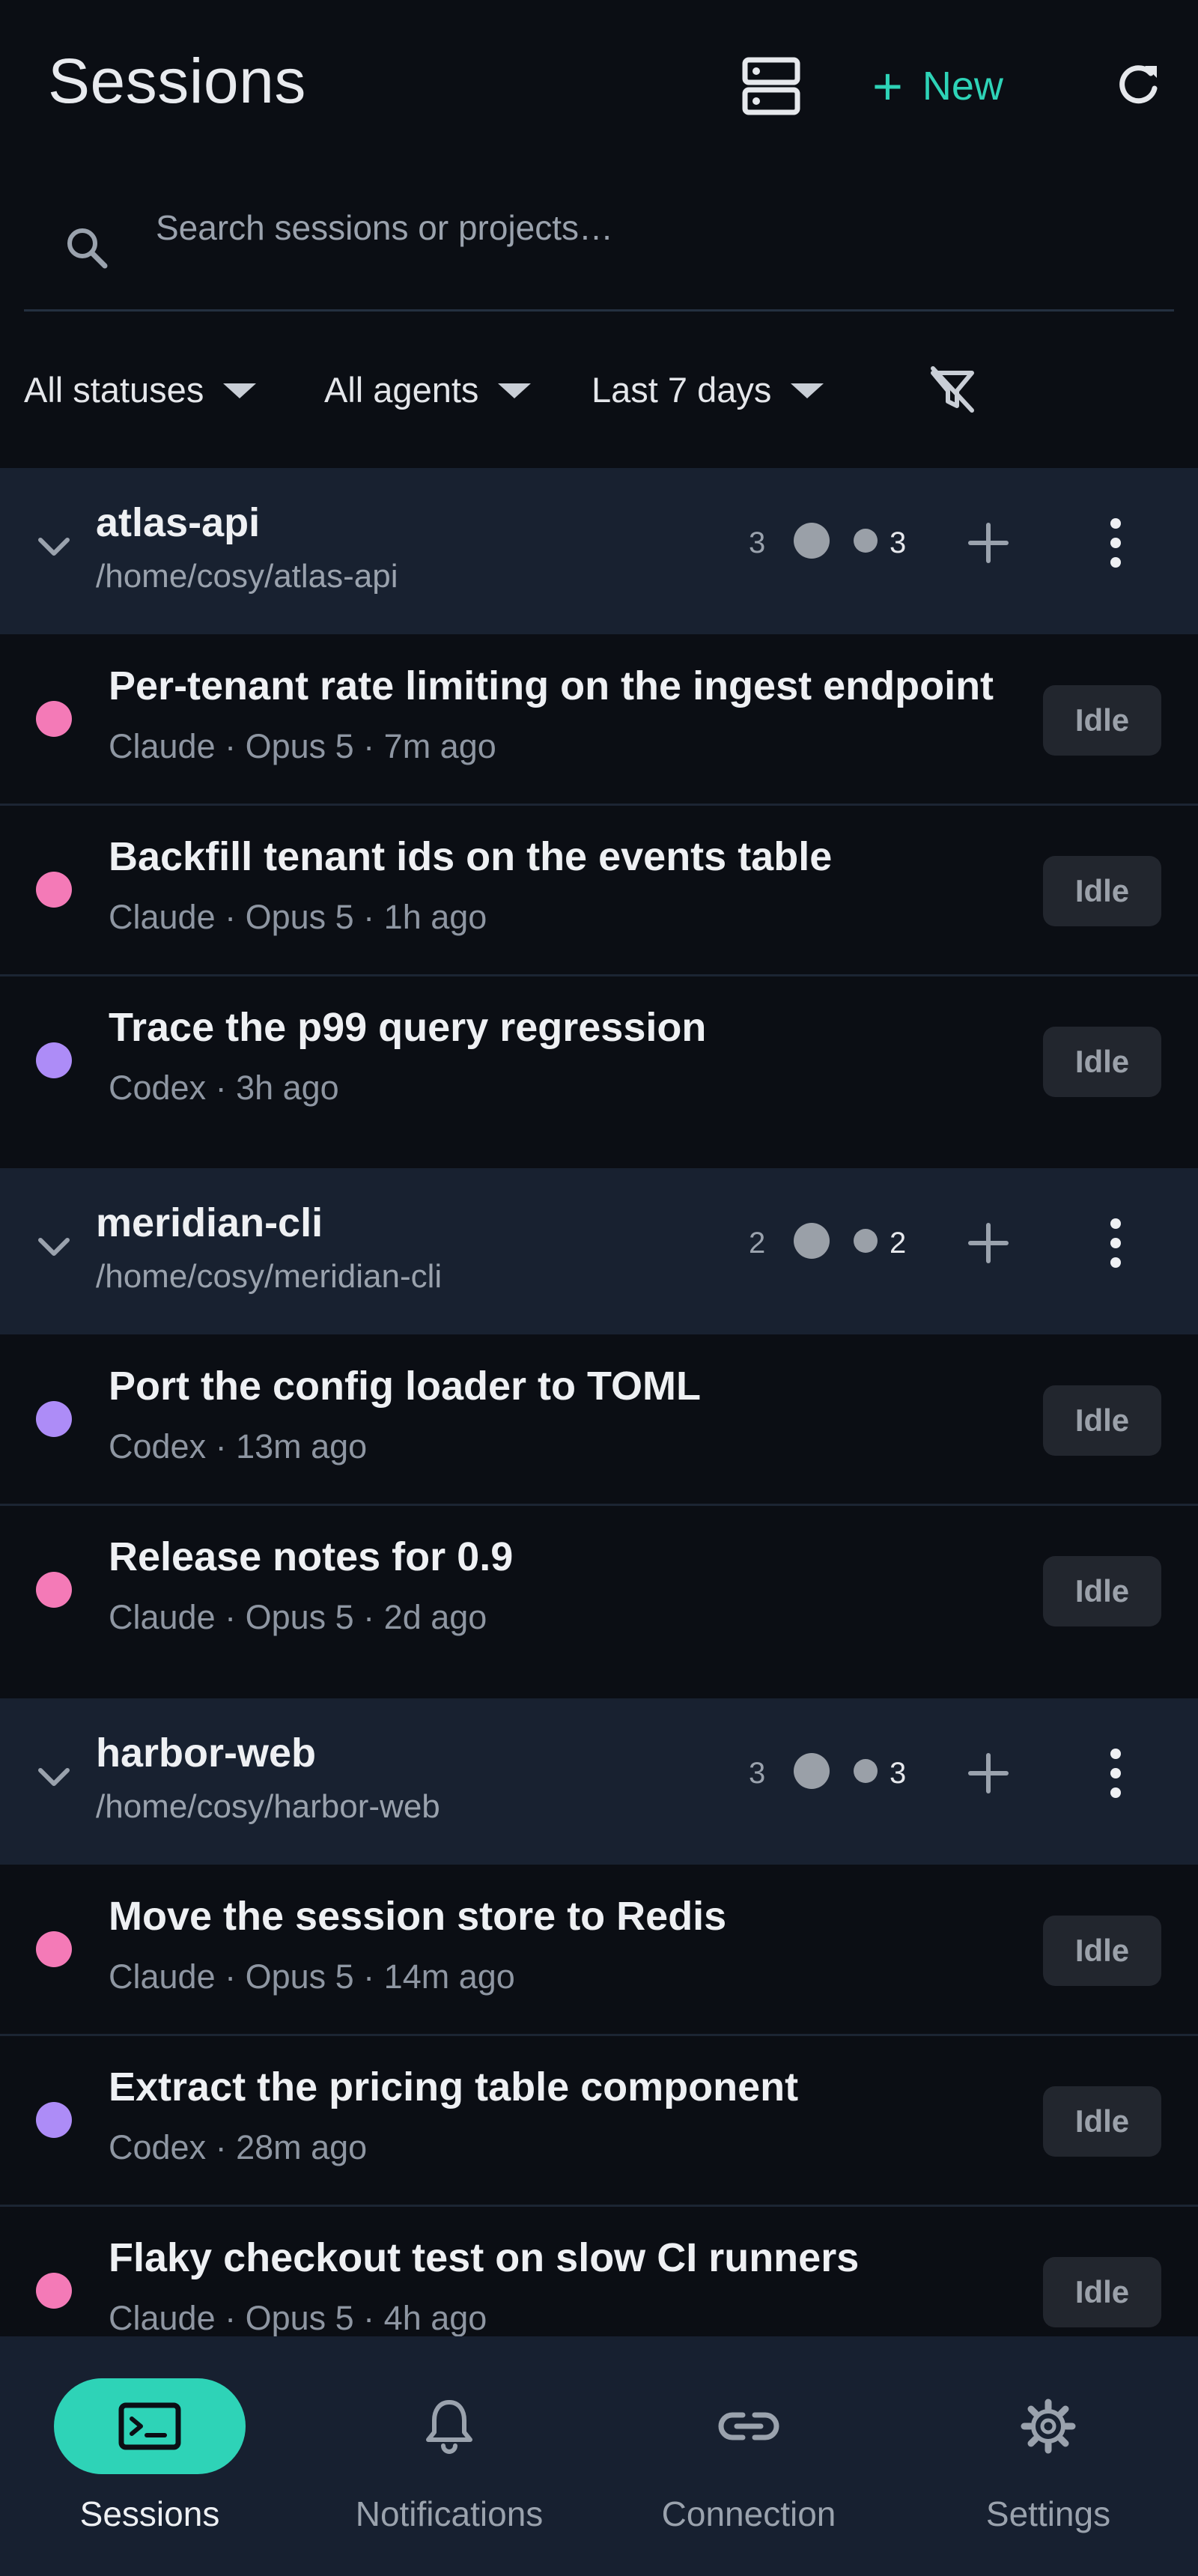  Describe the element at coordinates (114, 389) in the screenshot. I see `status-filter-label: All statuses` at that location.